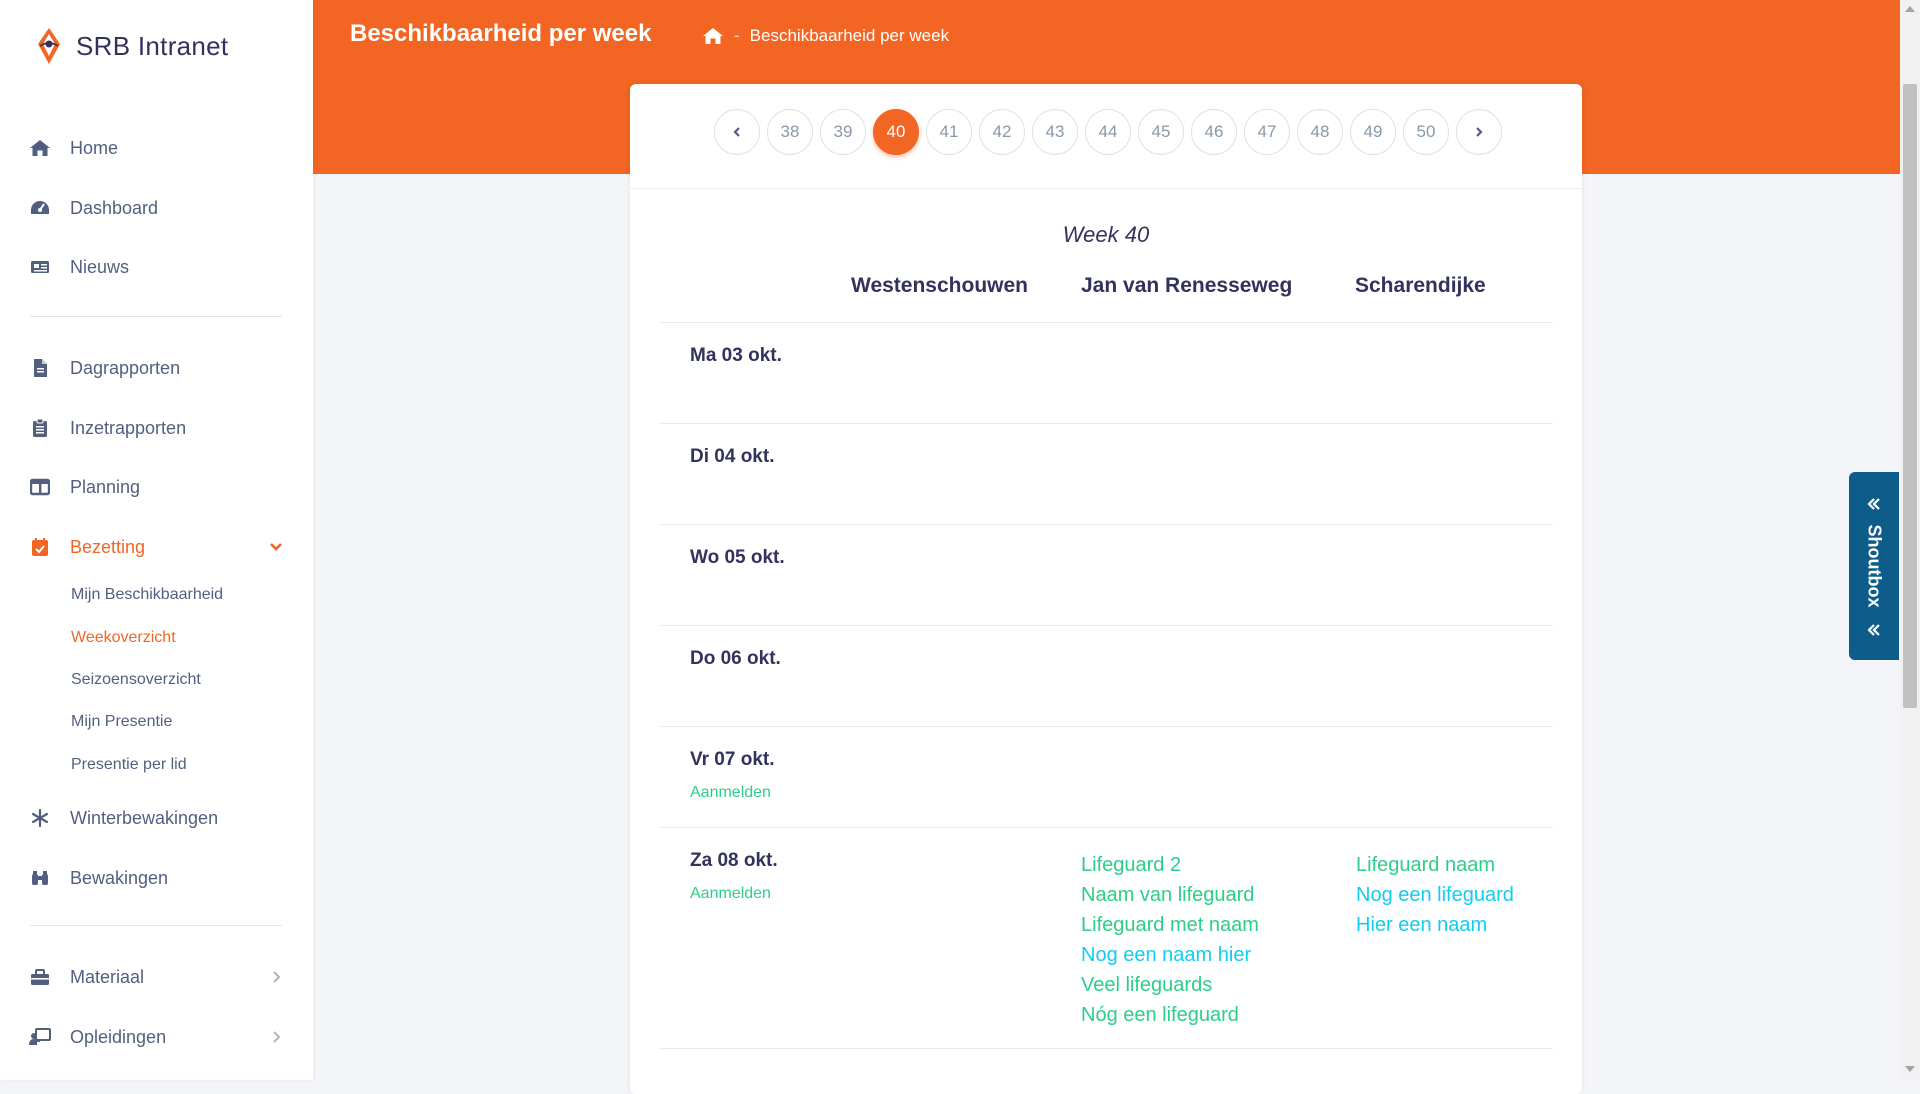 The image size is (1920, 1094). I want to click on week-page-button: 43, so click(1055, 132).